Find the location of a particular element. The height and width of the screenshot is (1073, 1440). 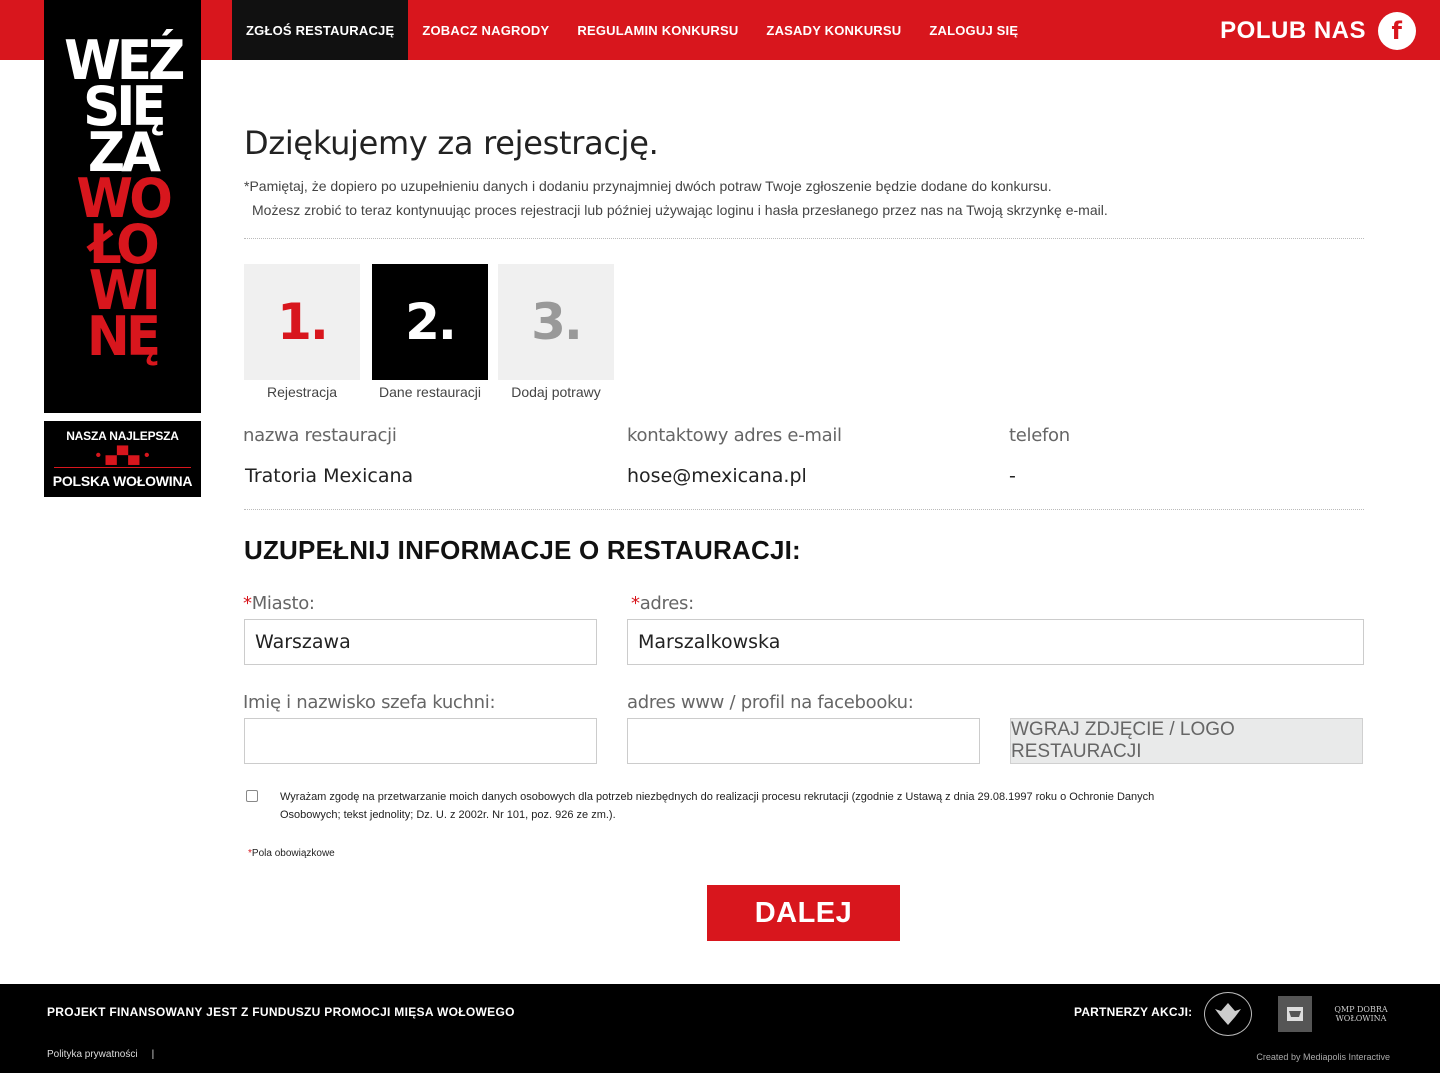

nav-item-login: ZALOGUJ SIĘ is located at coordinates (973, 30).